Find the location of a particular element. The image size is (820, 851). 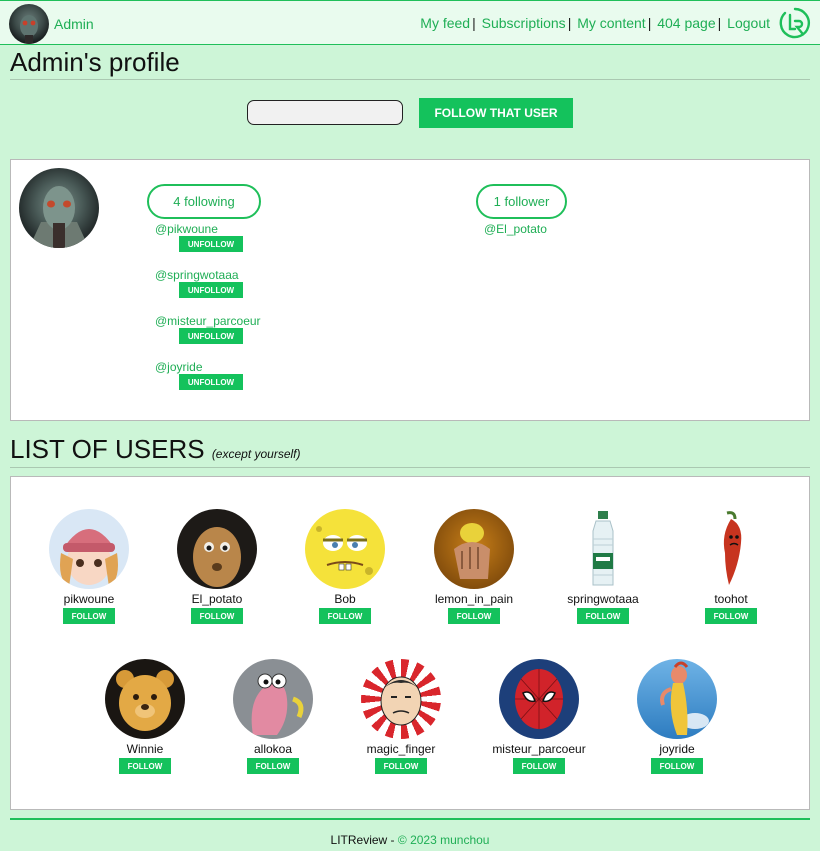

user-card-lemon-in-pain: lemon_in_pain FOLLOW is located at coordinates (474, 566).